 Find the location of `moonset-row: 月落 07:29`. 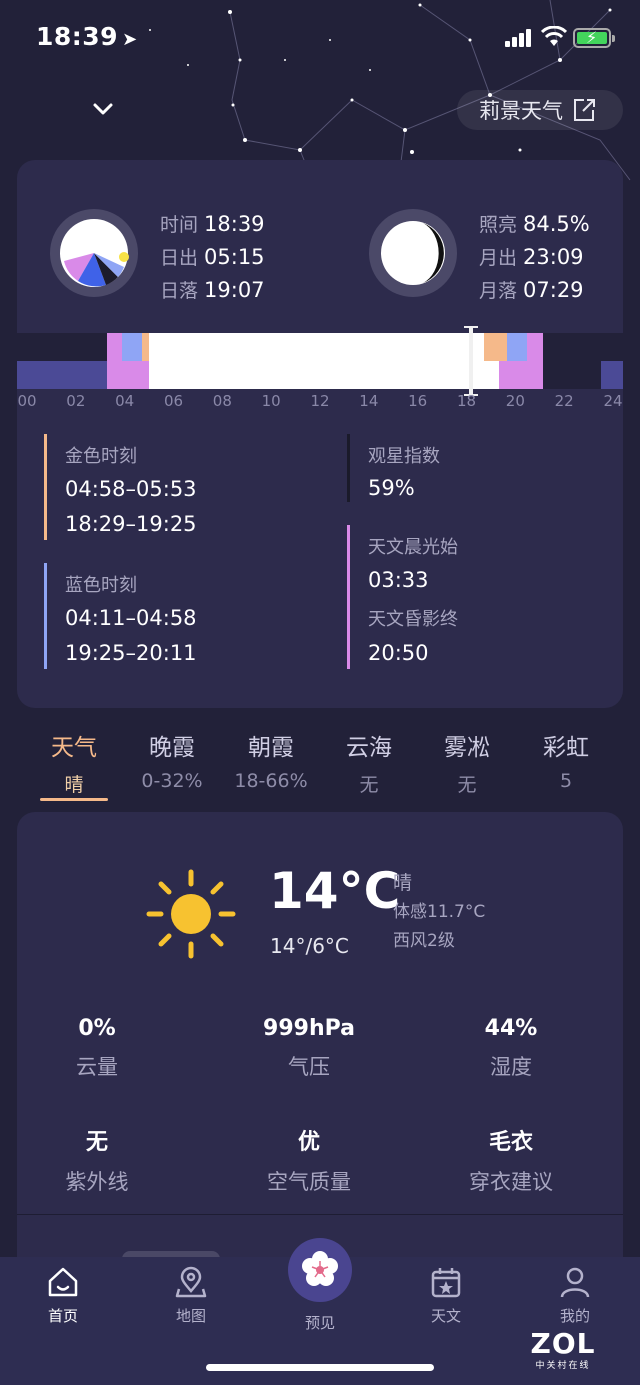

moonset-row: 月落 07:29 is located at coordinates (531, 290).